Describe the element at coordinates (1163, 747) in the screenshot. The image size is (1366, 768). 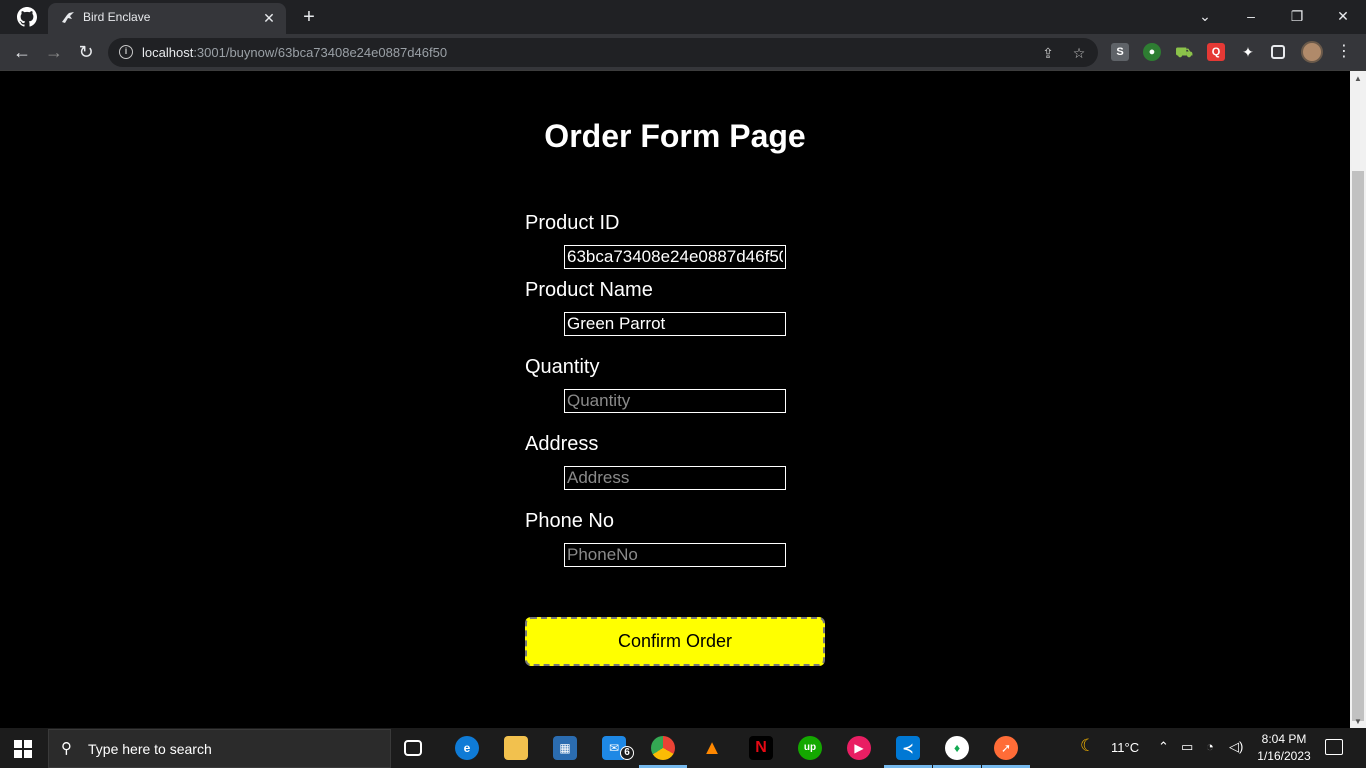
I see `tray-chevron-icon: ⌃` at that location.